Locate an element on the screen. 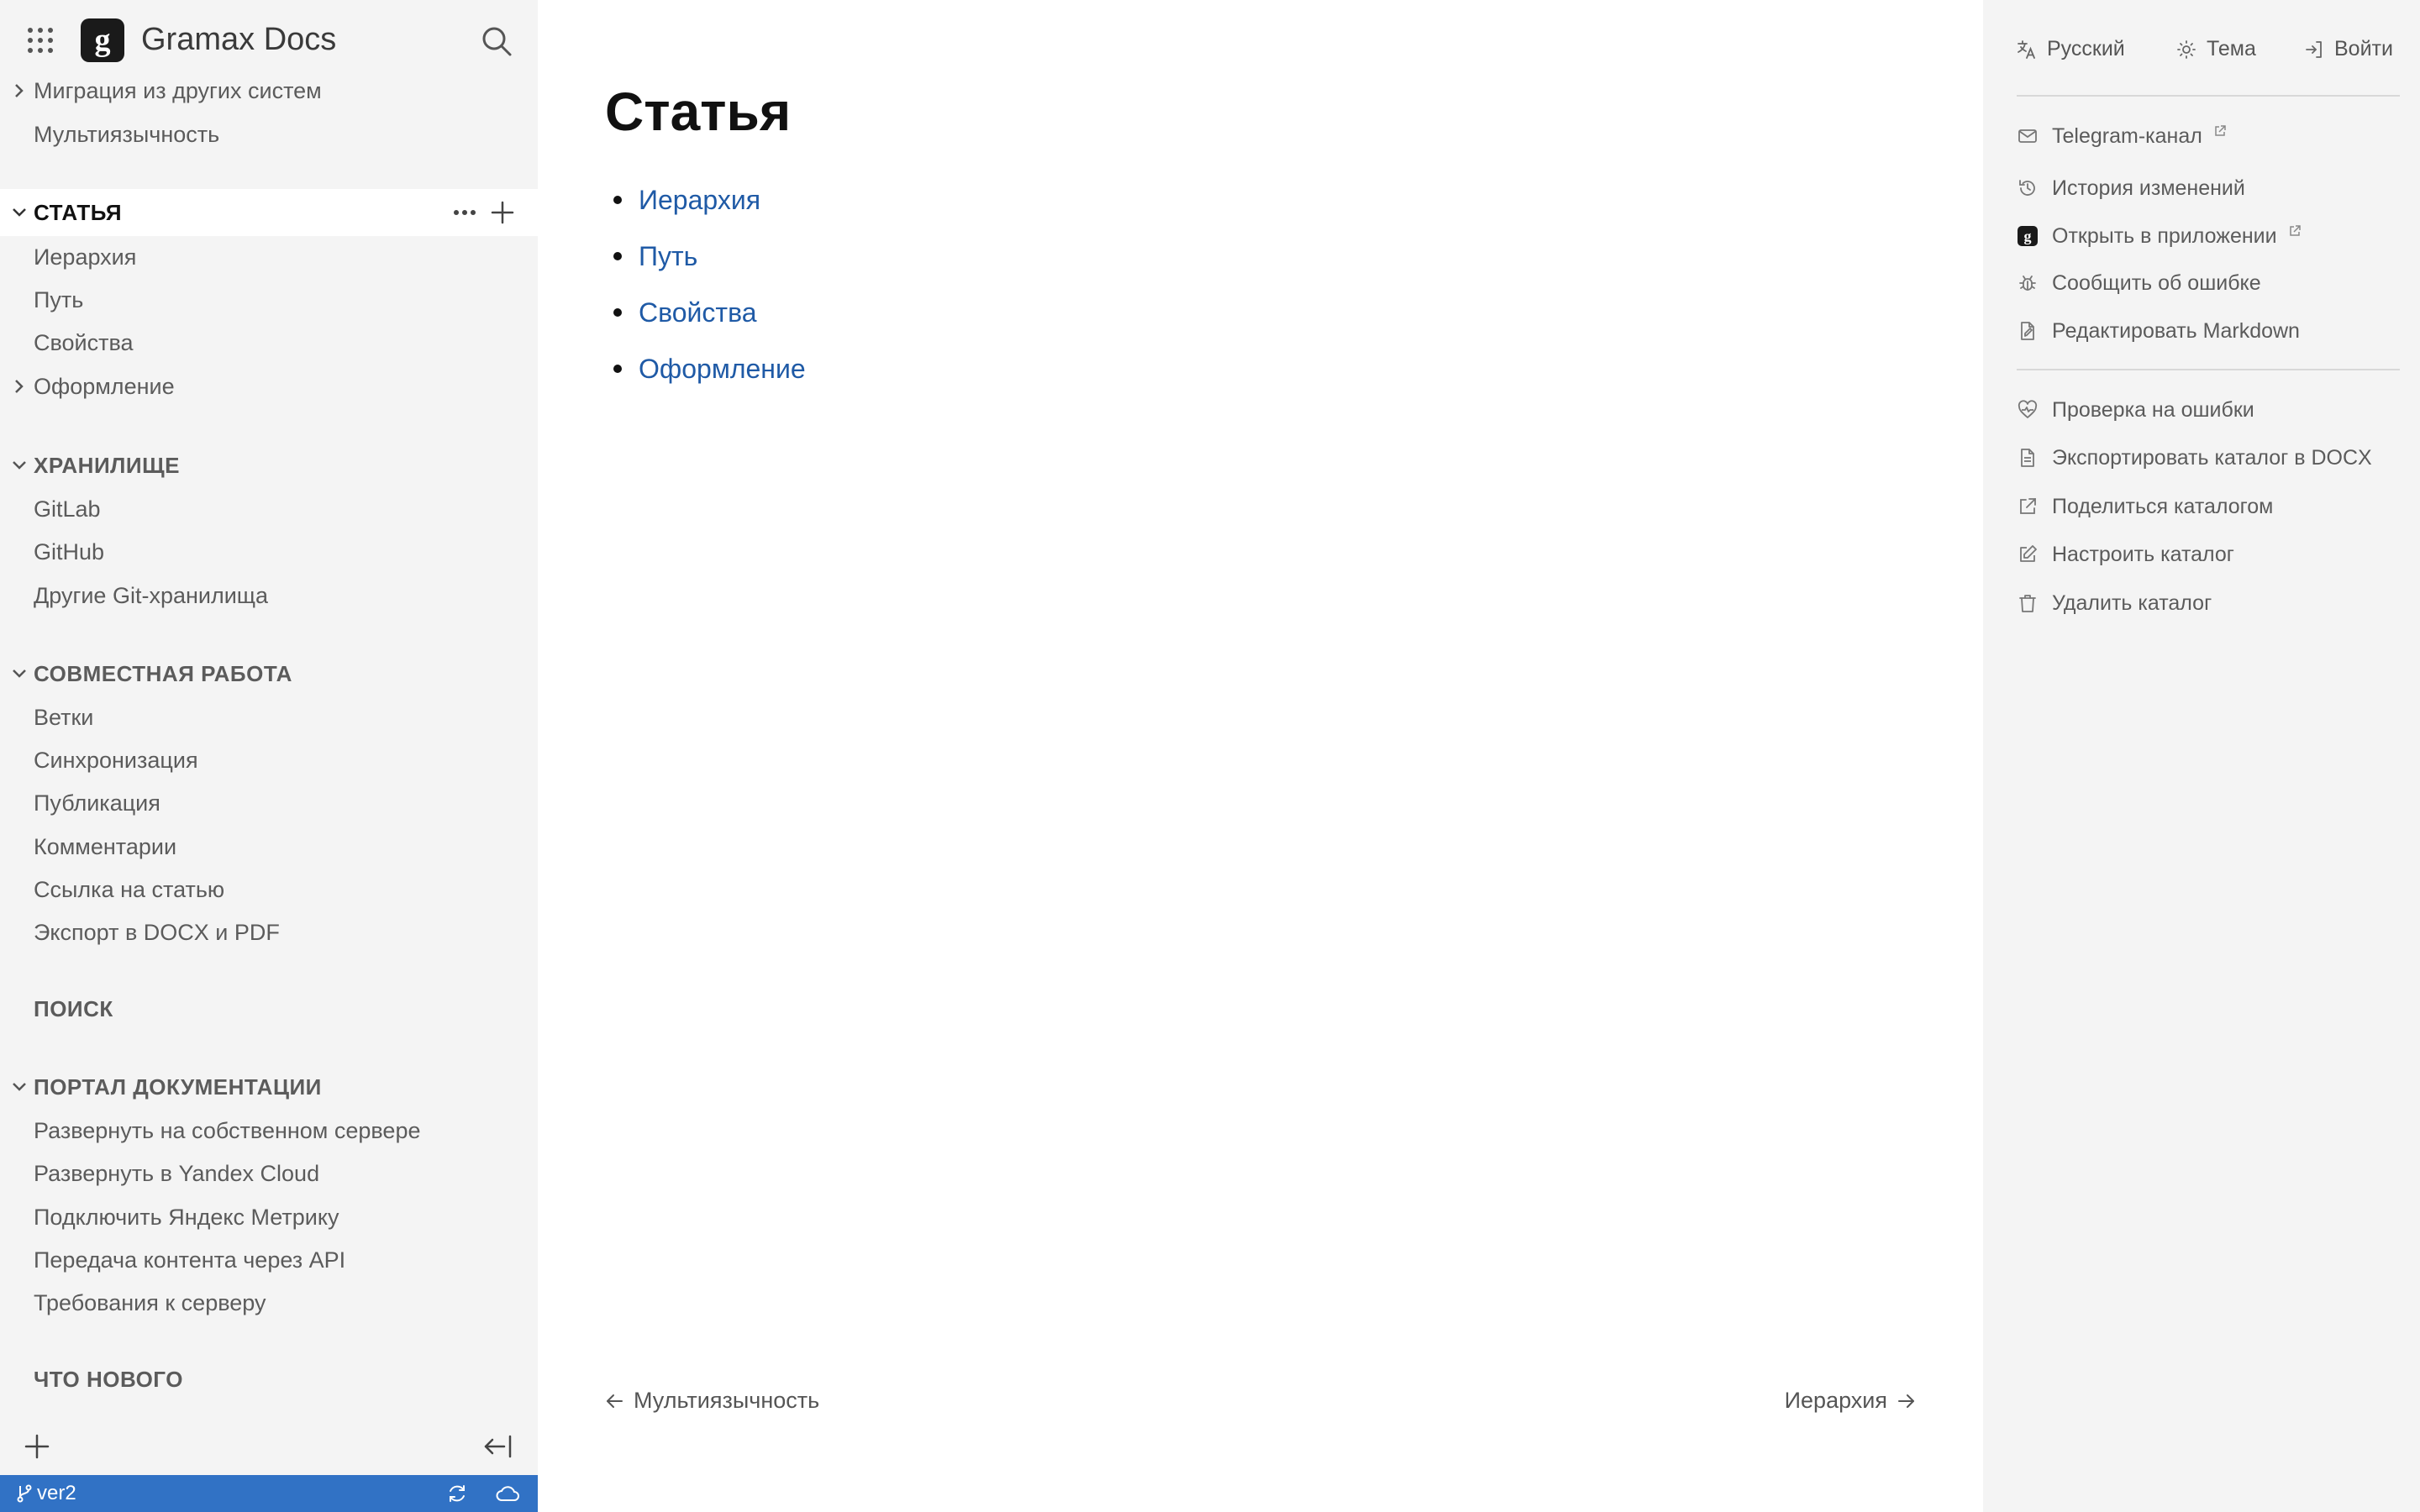  sidebar-item-gitlab: GitLab is located at coordinates (67, 509).